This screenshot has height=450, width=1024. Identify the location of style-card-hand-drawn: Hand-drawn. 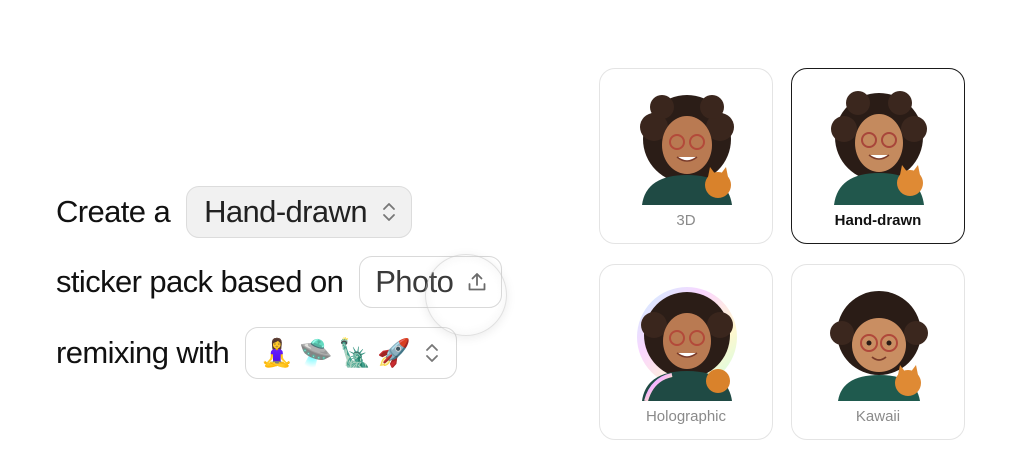
(878, 156).